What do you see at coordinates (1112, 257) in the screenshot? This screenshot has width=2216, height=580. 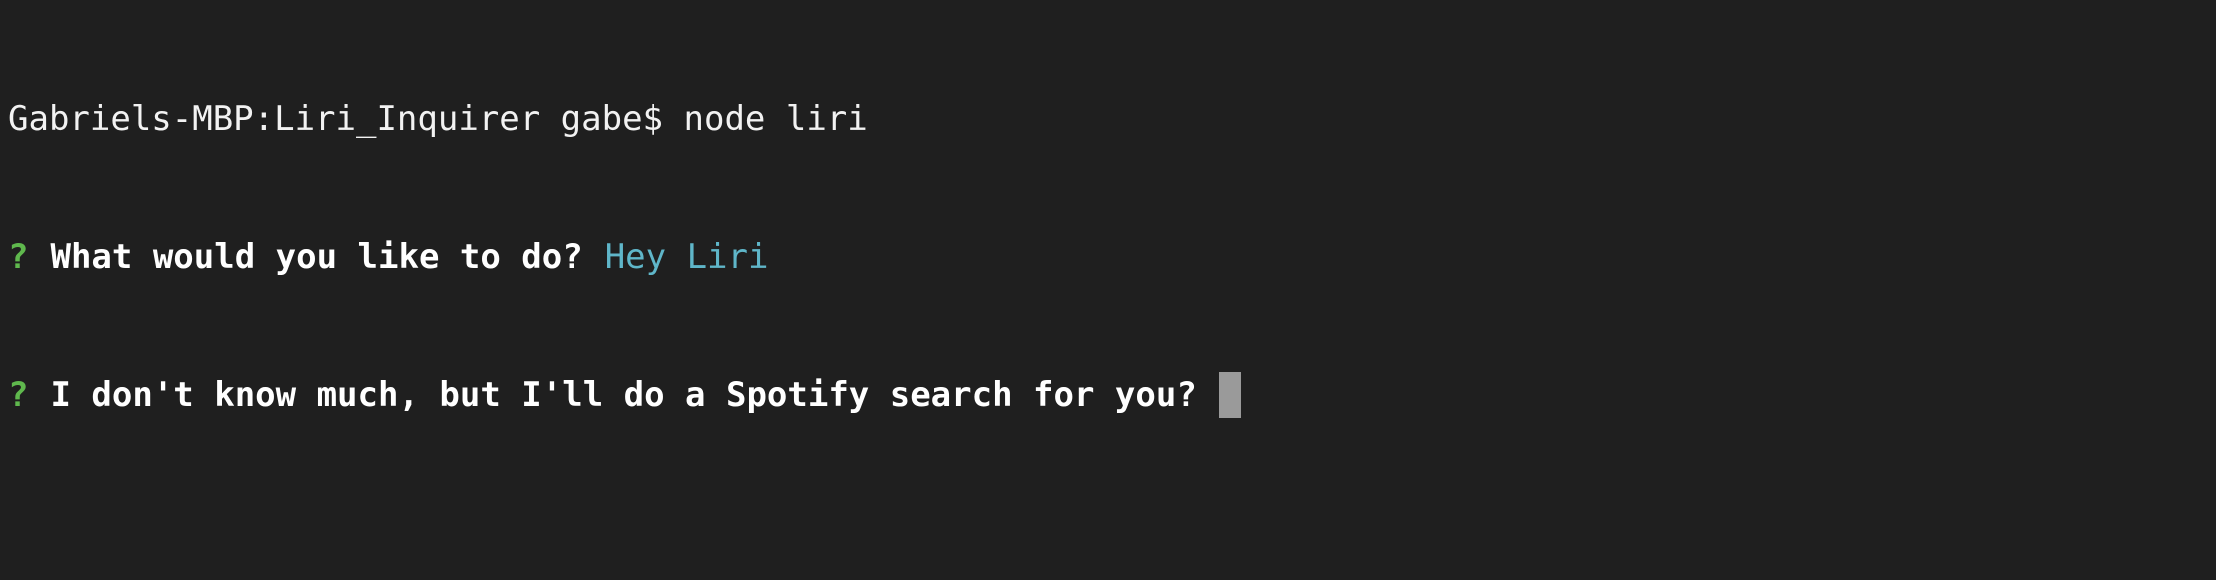 I see `terminal-line-question-1: ? What would you like to do? Hey Liri` at bounding box center [1112, 257].